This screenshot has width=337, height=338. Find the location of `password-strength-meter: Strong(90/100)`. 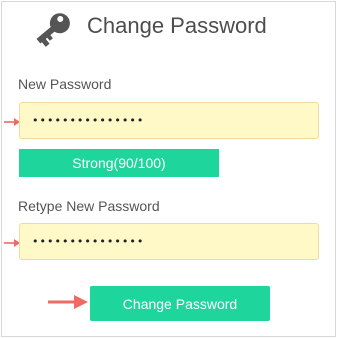

password-strength-meter: Strong(90/100) is located at coordinates (119, 163).